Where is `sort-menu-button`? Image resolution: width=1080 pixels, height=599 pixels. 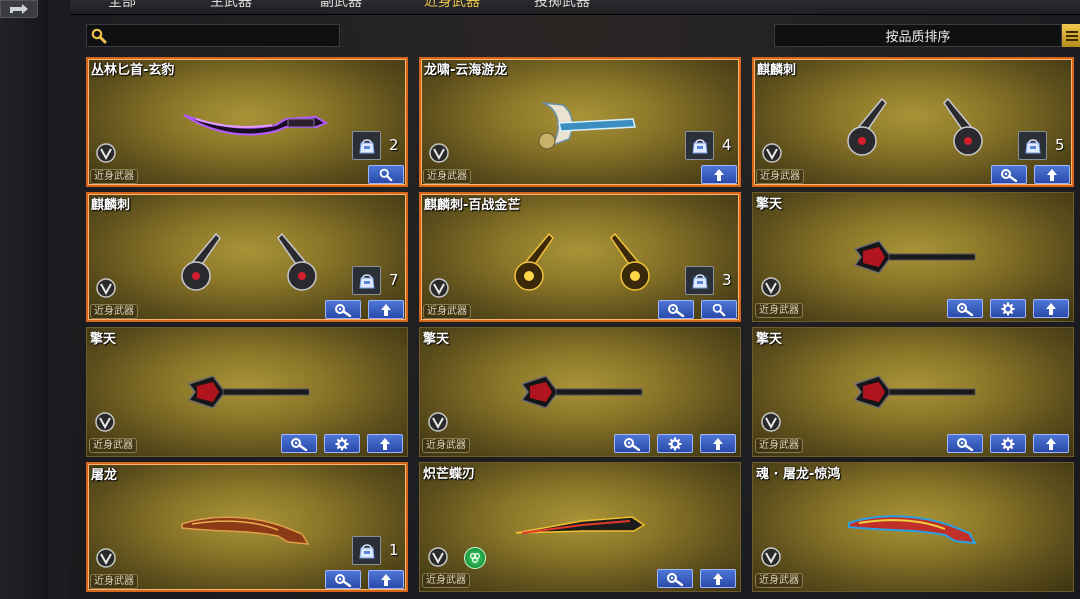 sort-menu-button is located at coordinates (1071, 35).